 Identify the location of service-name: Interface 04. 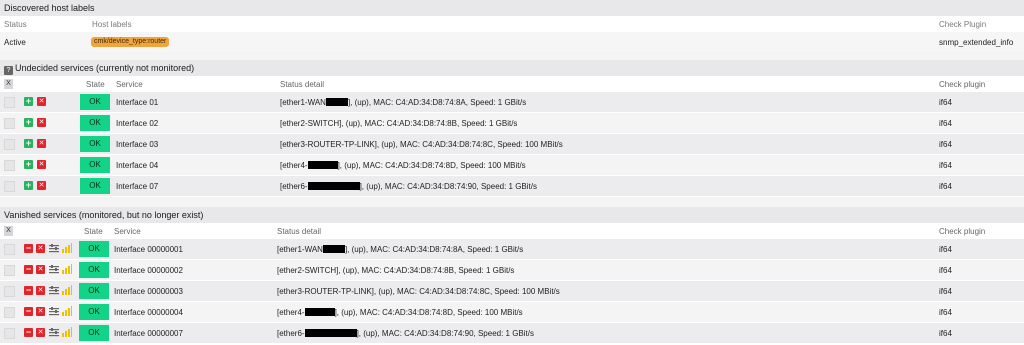
(137, 165).